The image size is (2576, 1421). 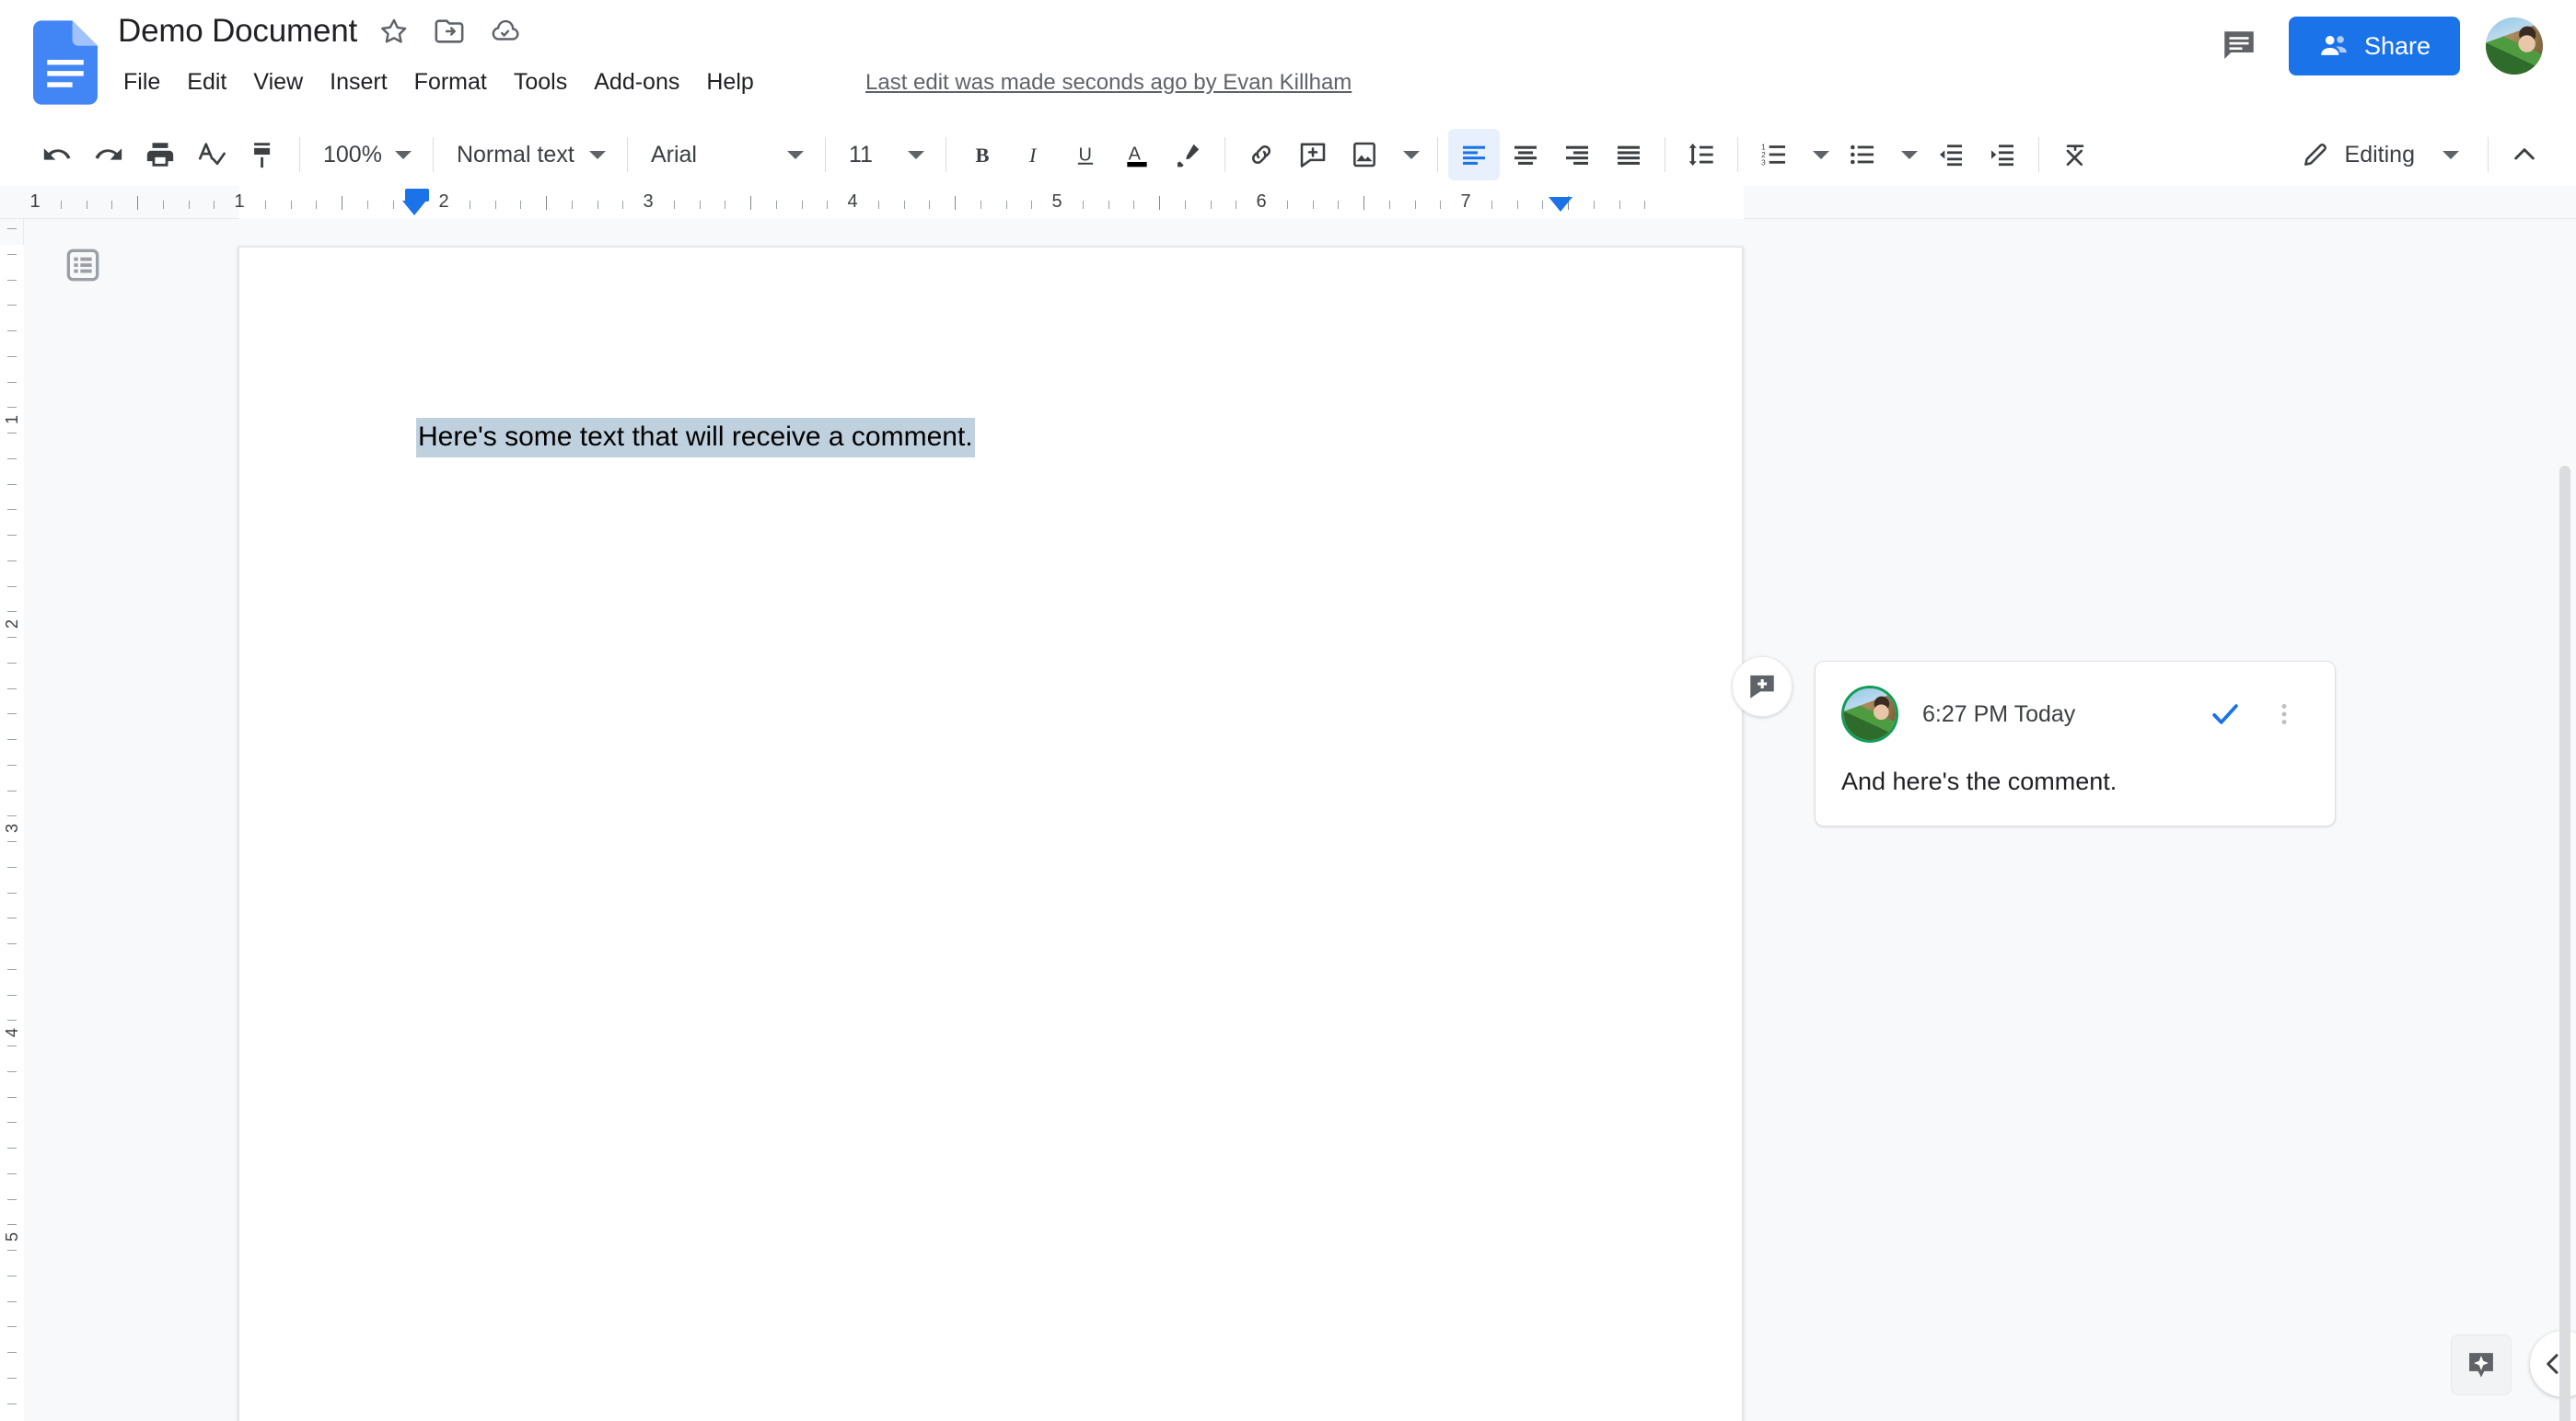 I want to click on bullet-options-chevron-down-icon, so click(x=1909, y=154).